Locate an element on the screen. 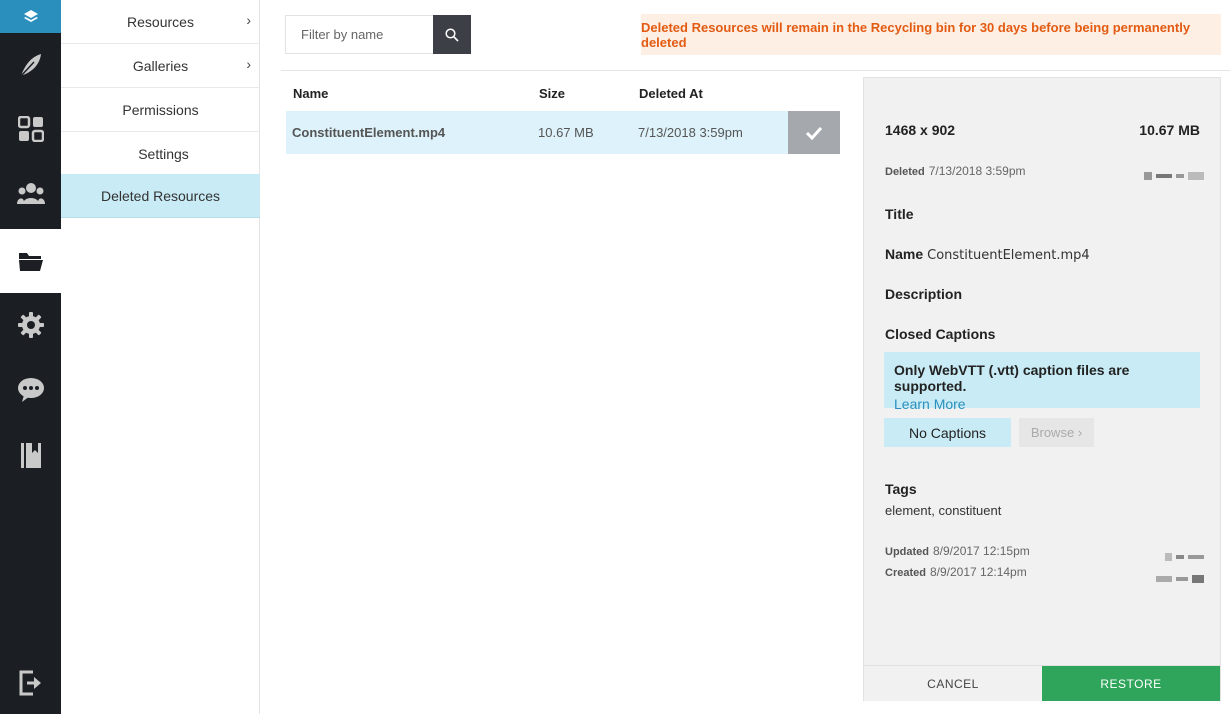  deleted-info: Deleted 7/13/2018 3:59pm is located at coordinates (955, 171).